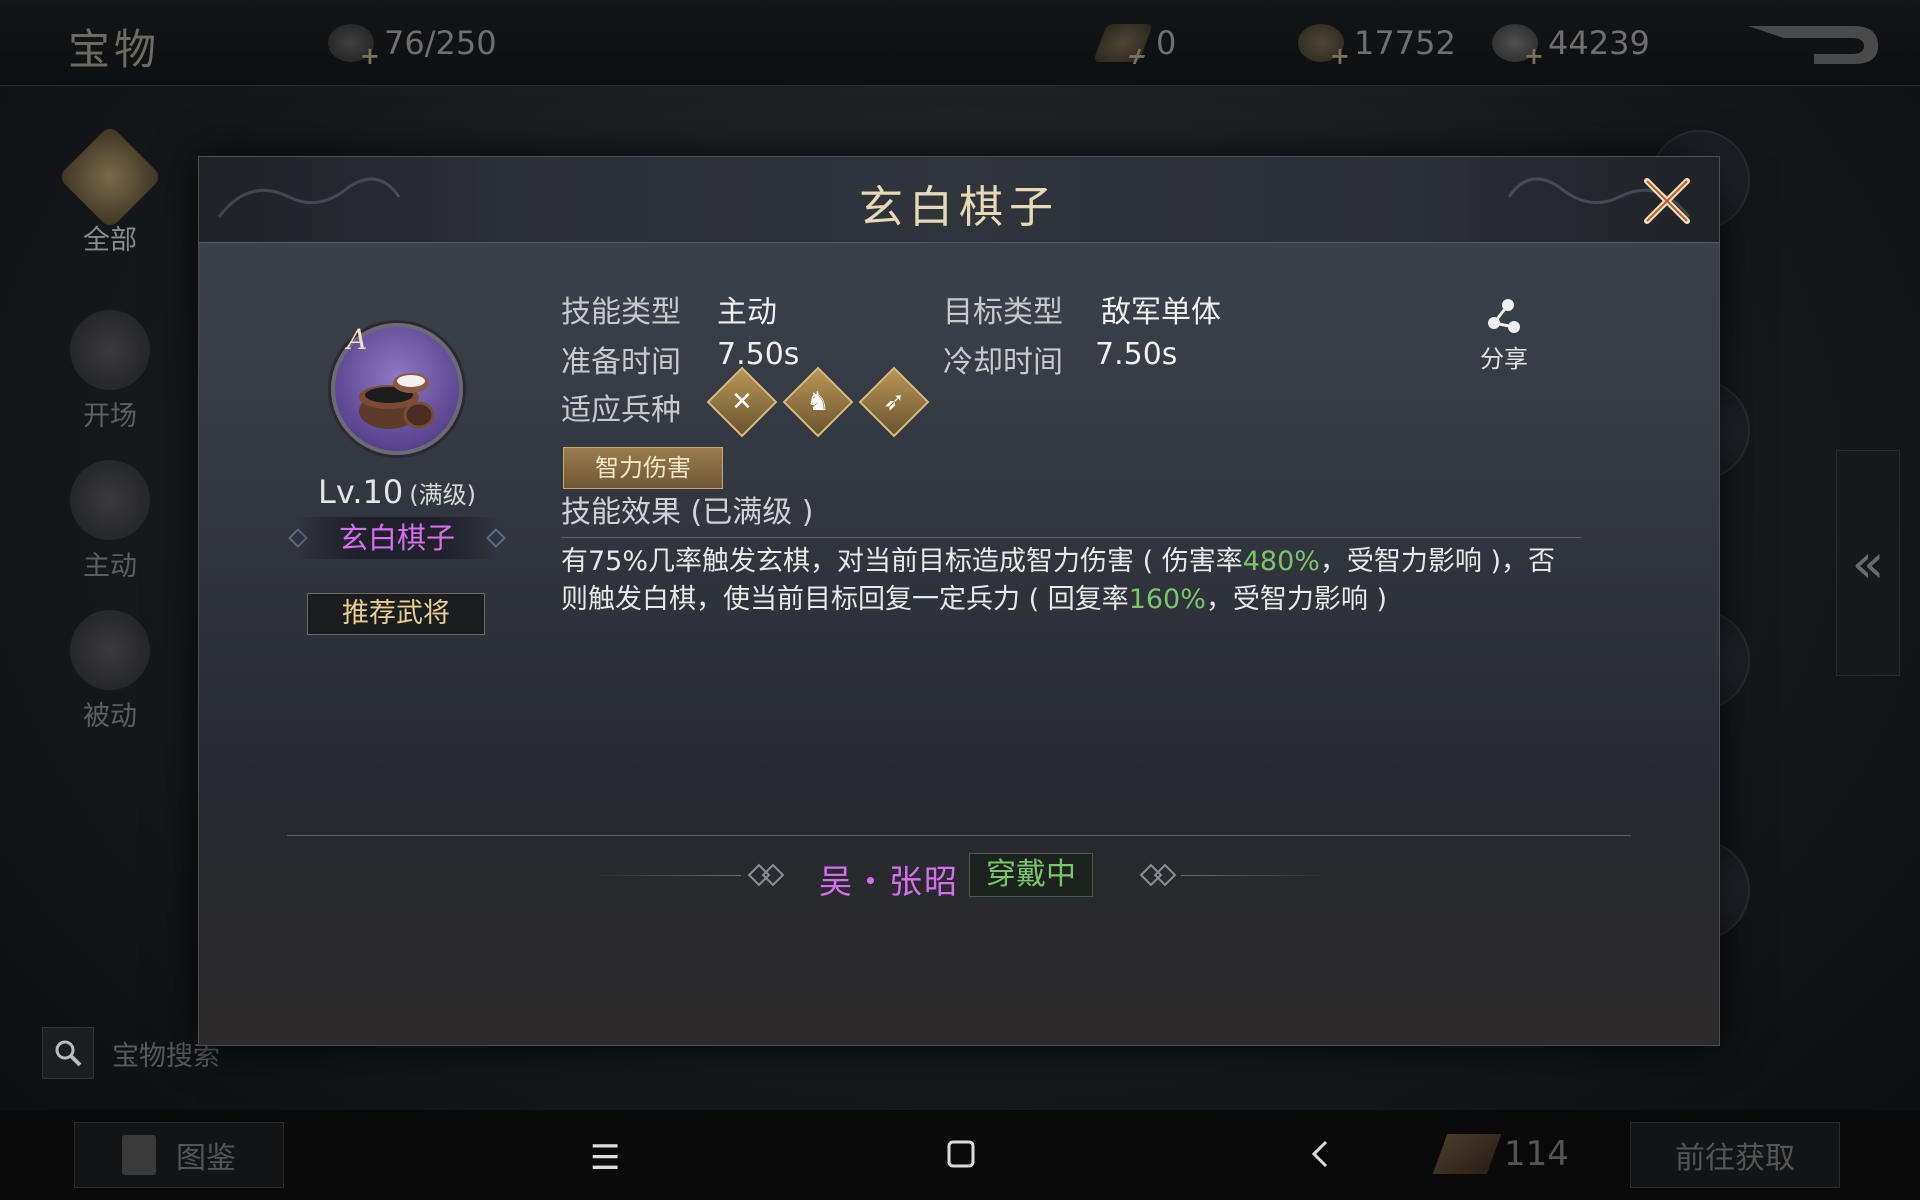 This screenshot has height=1200, width=1920. Describe the element at coordinates (742, 402) in the screenshot. I see `infantry-icon: ✕` at that location.